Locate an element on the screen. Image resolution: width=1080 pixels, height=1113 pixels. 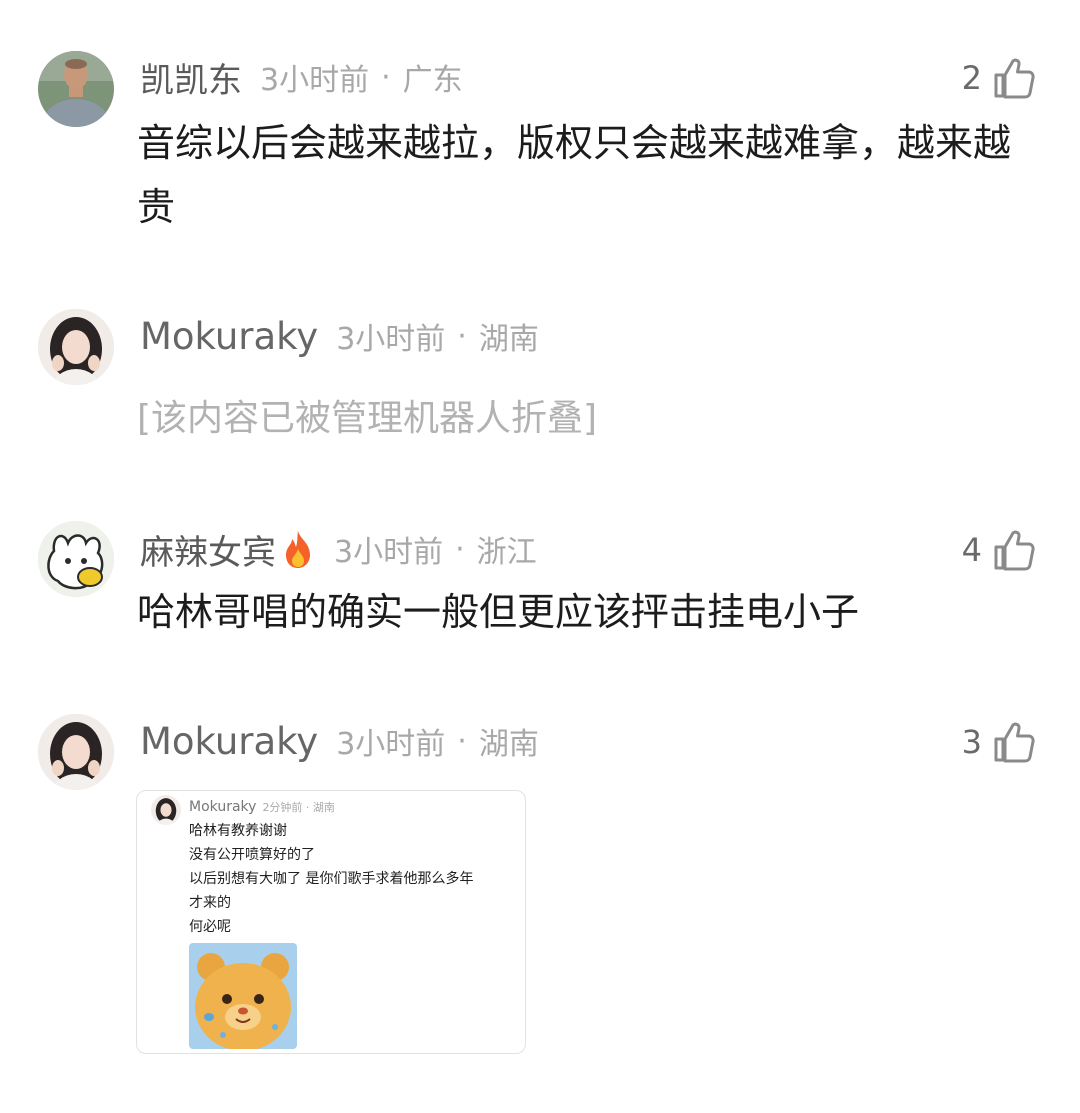
comment-meta: Mokuraky 2分钟前 · 湖南 is located at coordinates (262, 807).